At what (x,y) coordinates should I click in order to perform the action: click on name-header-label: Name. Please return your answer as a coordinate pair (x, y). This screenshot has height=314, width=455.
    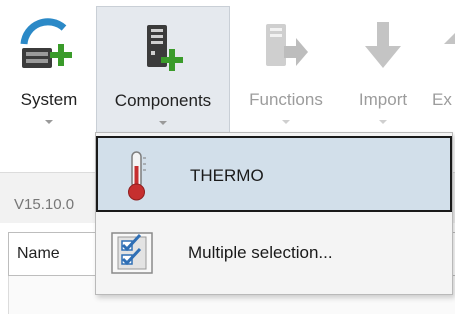
    Looking at the image, I should click on (38, 253).